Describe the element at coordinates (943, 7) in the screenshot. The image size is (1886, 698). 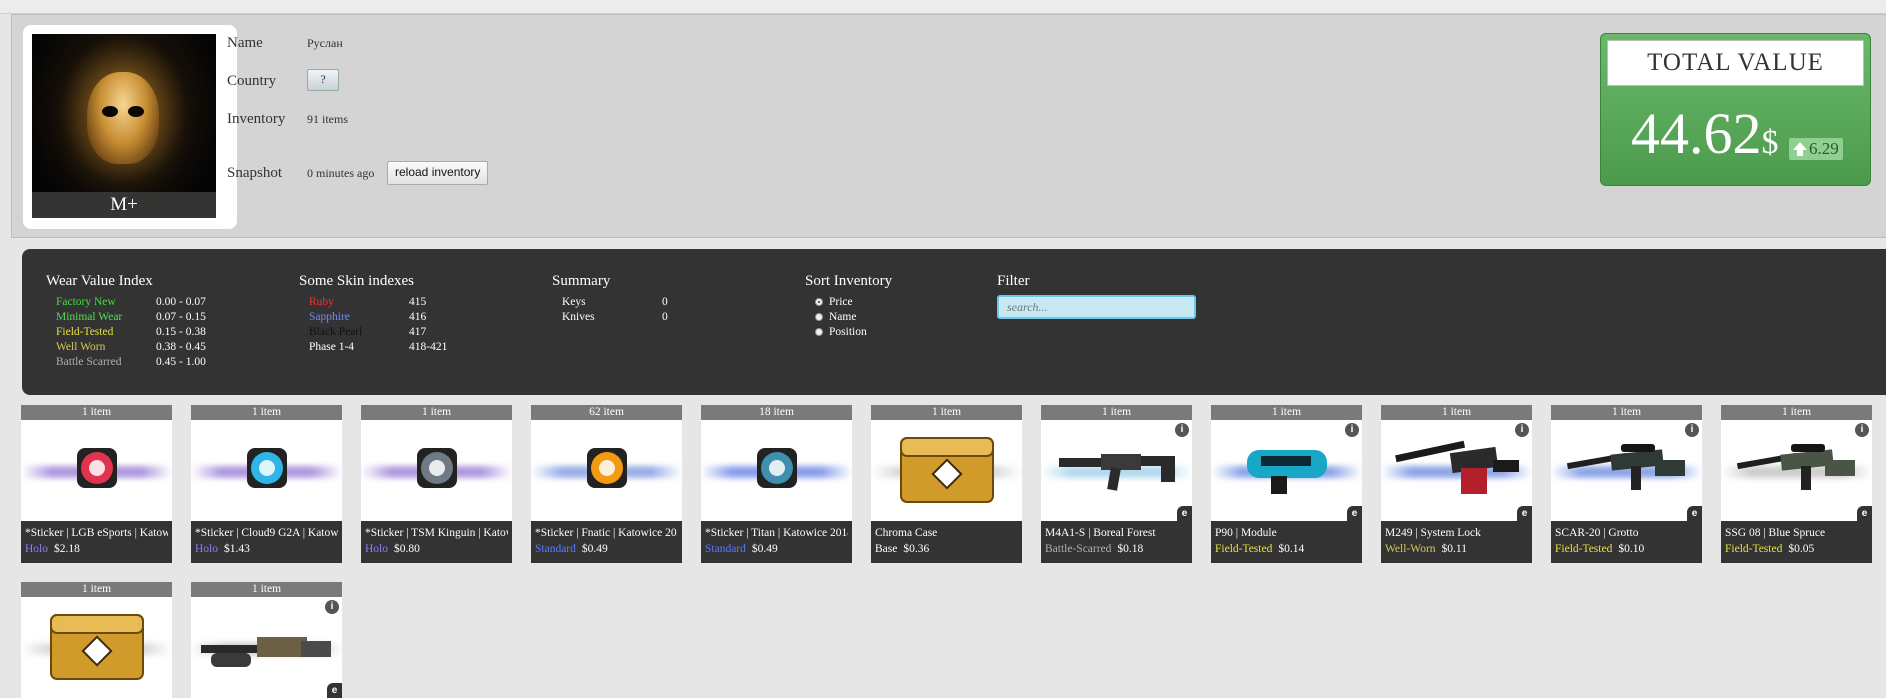
I see `top-bar` at that location.